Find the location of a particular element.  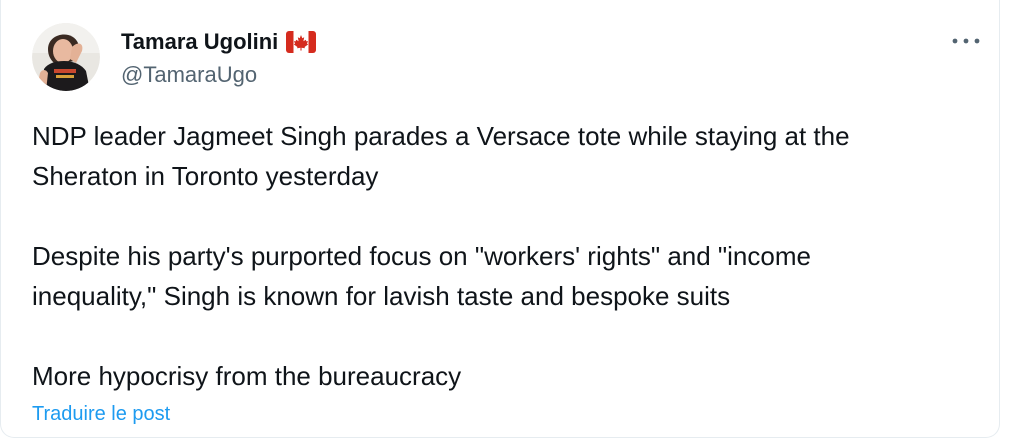

more-options-button is located at coordinates (966, 41).